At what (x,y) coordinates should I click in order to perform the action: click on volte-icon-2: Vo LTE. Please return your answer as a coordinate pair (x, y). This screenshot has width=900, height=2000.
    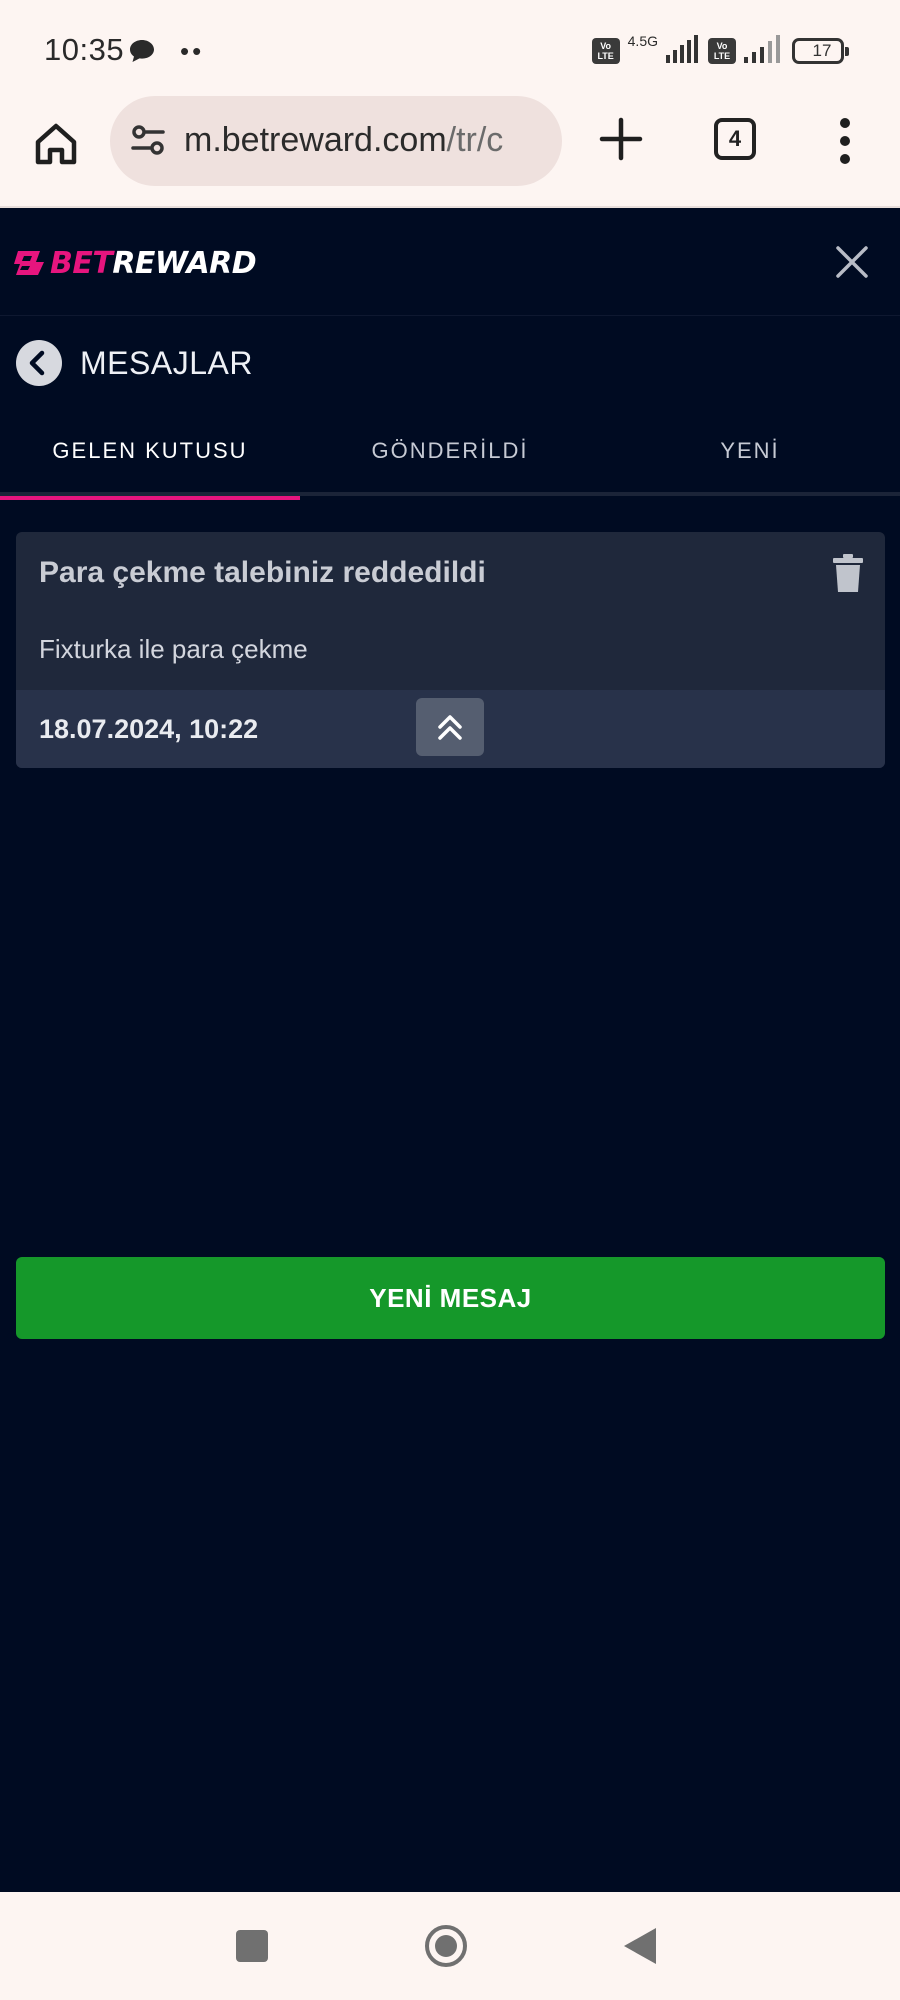
    Looking at the image, I should click on (722, 51).